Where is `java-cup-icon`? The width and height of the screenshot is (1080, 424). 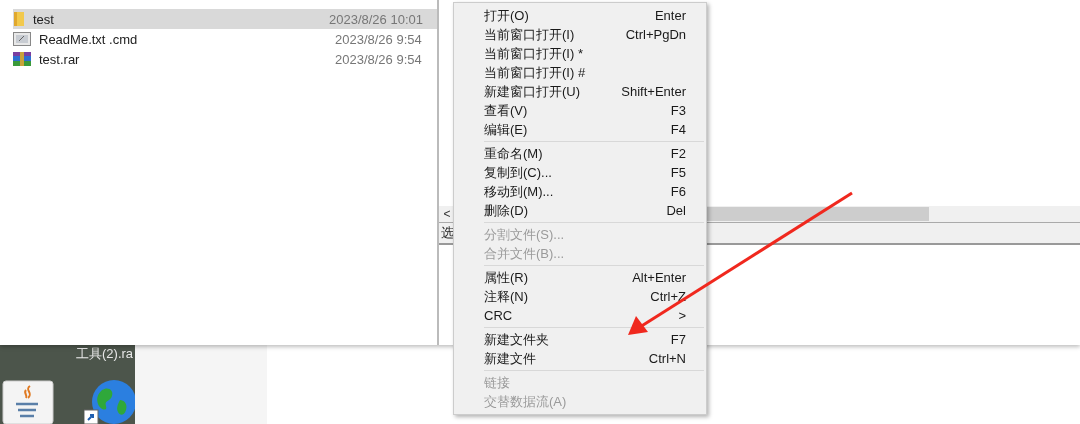 java-cup-icon is located at coordinates (28, 402).